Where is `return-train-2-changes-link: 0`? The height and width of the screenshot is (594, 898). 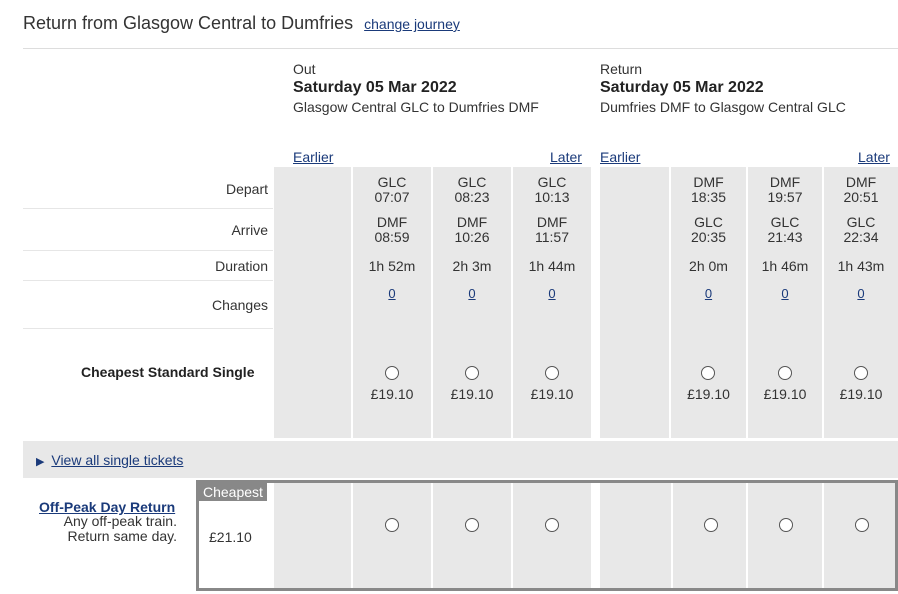 return-train-2-changes-link: 0 is located at coordinates (784, 293).